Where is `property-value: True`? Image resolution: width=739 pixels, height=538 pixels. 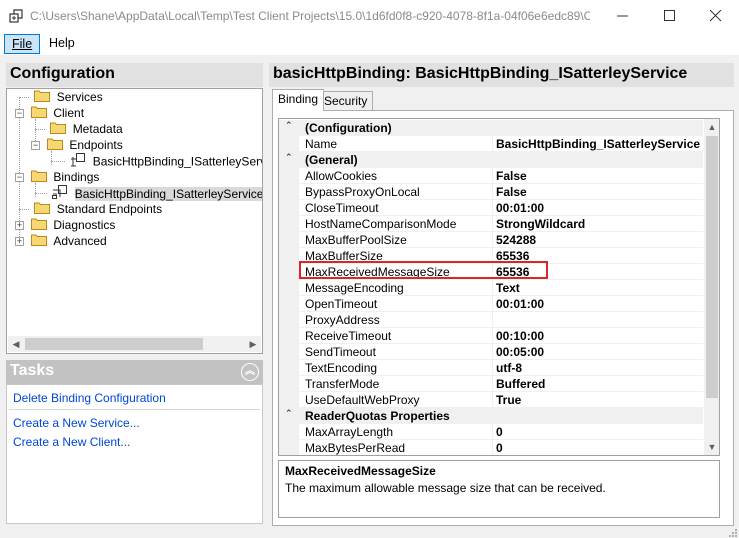
property-value: True is located at coordinates (508, 400).